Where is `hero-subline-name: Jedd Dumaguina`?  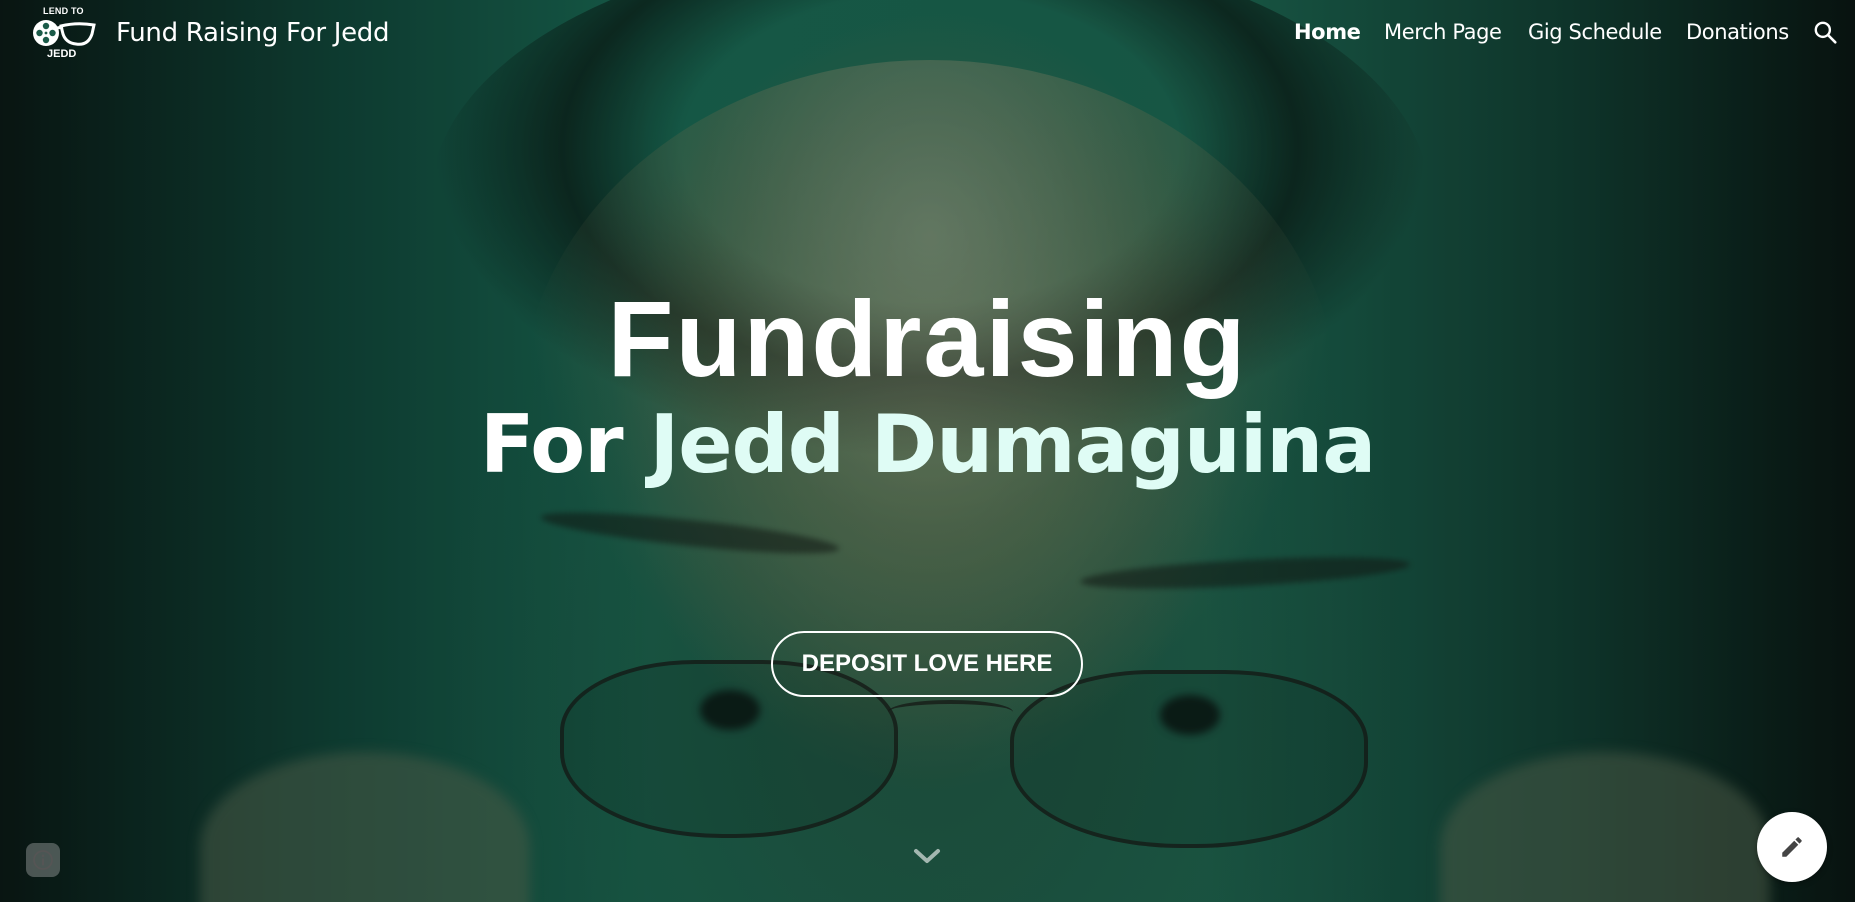 hero-subline-name: Jedd Dumaguina is located at coordinates (1012, 444).